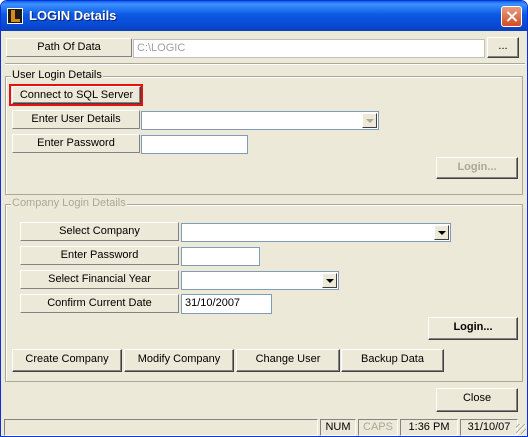  I want to click on company-password-label: Enter Password, so click(99, 255).